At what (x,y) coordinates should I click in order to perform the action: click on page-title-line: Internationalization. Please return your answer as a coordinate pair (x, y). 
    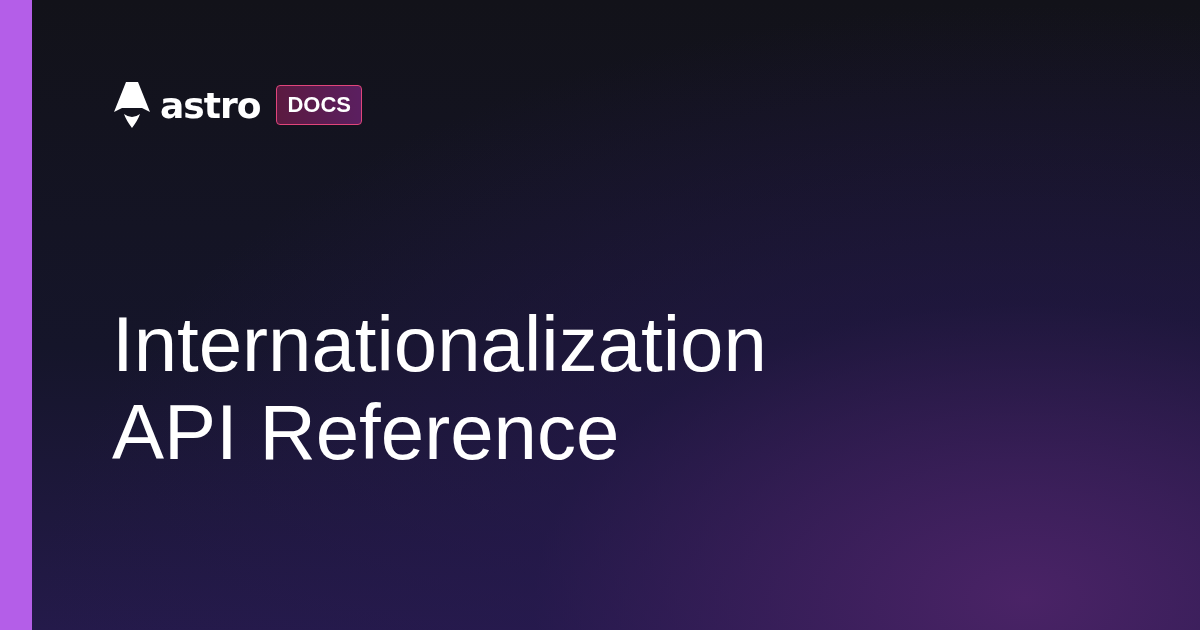
    Looking at the image, I should click on (440, 344).